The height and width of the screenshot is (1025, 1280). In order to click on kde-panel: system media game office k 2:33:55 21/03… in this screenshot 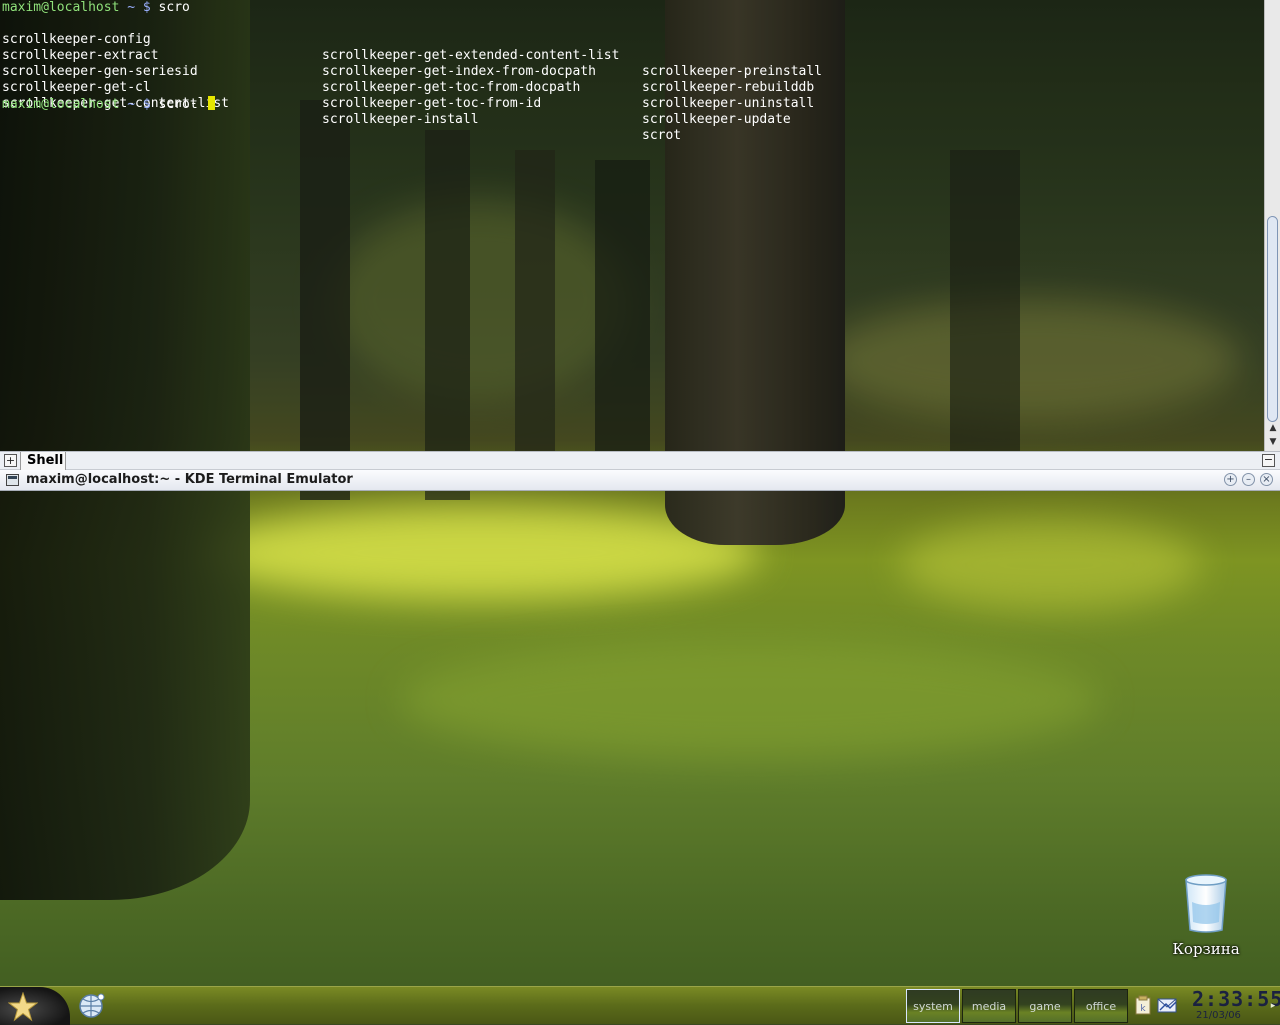, I will do `click(640, 1005)`.